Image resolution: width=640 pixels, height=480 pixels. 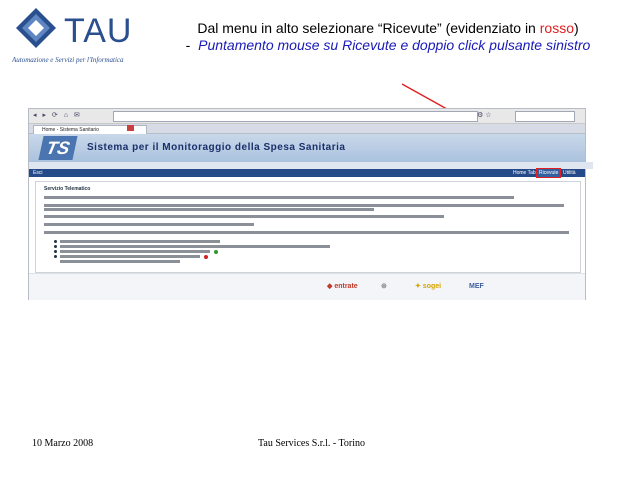 What do you see at coordinates (295, 116) in the screenshot?
I see `address-bar` at bounding box center [295, 116].